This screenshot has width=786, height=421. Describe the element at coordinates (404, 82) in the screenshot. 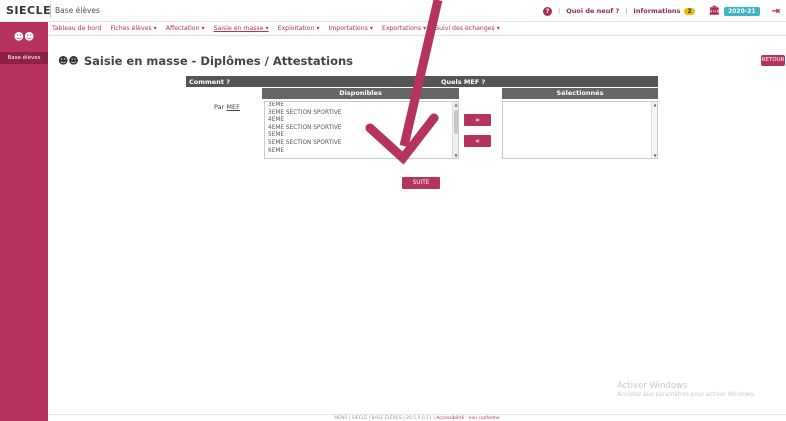

I see `annotation-arrow` at that location.